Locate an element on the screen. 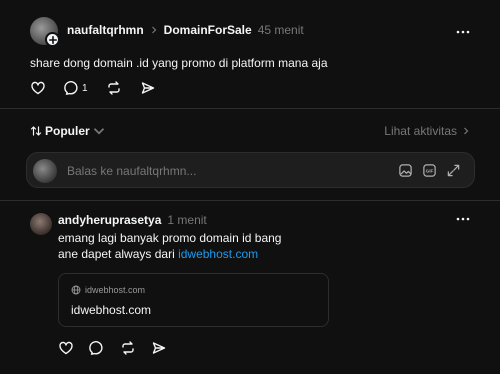  follow-plus-icon is located at coordinates (52, 39).